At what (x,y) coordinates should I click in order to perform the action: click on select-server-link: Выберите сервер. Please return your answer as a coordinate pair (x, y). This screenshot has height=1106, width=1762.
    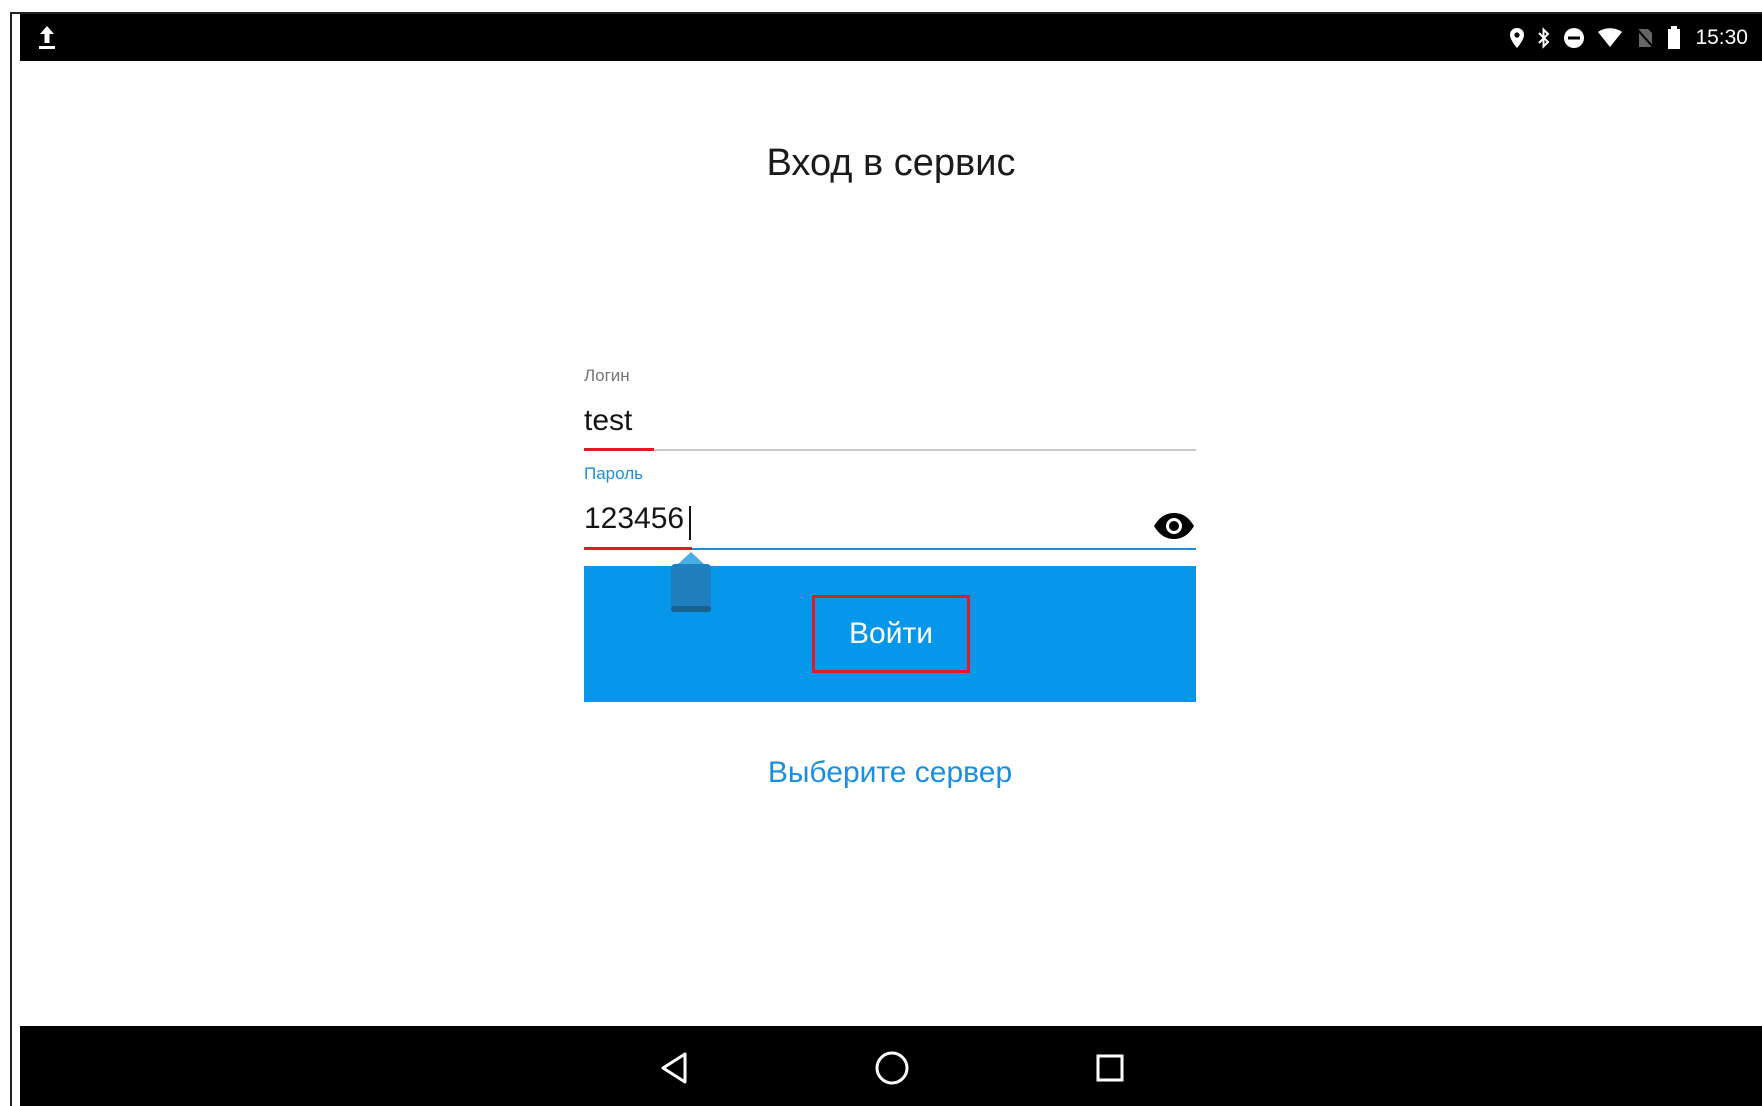
    Looking at the image, I should click on (890, 773).